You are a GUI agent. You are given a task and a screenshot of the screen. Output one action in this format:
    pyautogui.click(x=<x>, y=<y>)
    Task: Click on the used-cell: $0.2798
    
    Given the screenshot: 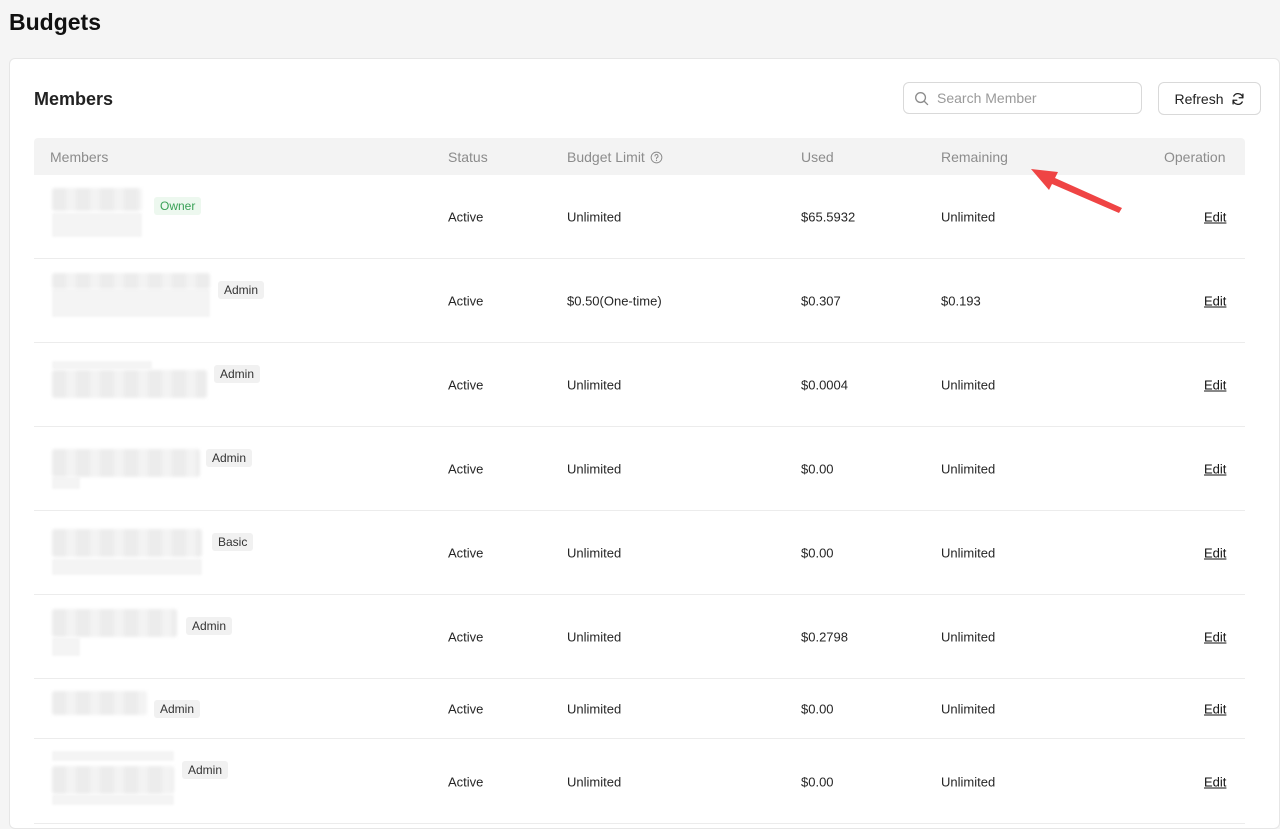 What is the action you would take?
    pyautogui.click(x=824, y=637)
    